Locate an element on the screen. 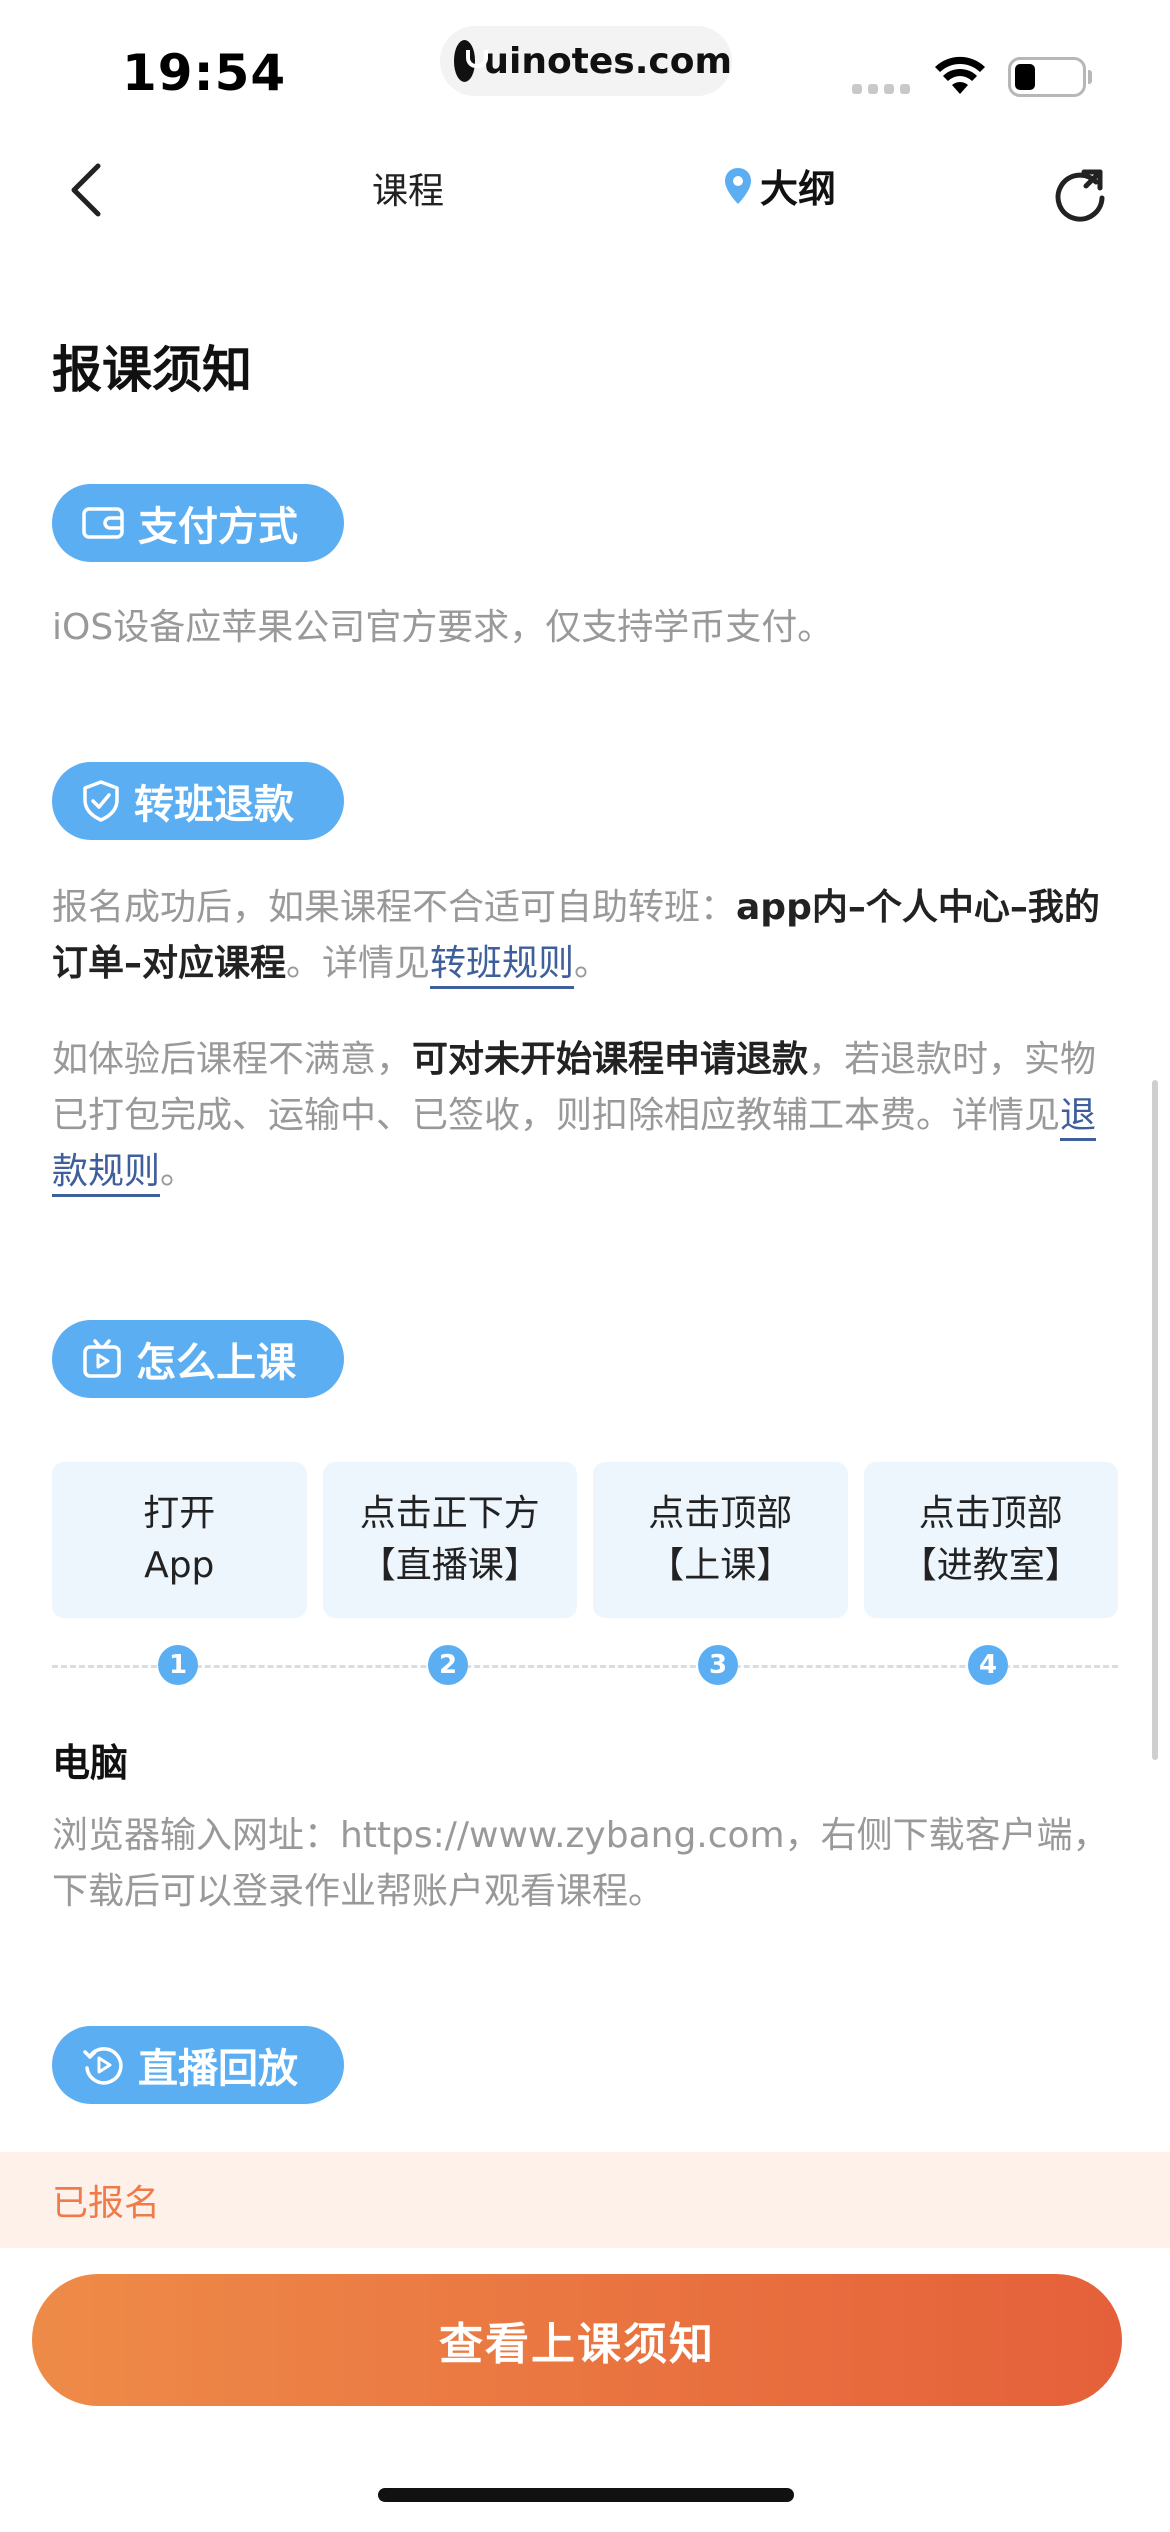 The image size is (1170, 2532). section-tag-replay: 直播回放 is located at coordinates (198, 2065).